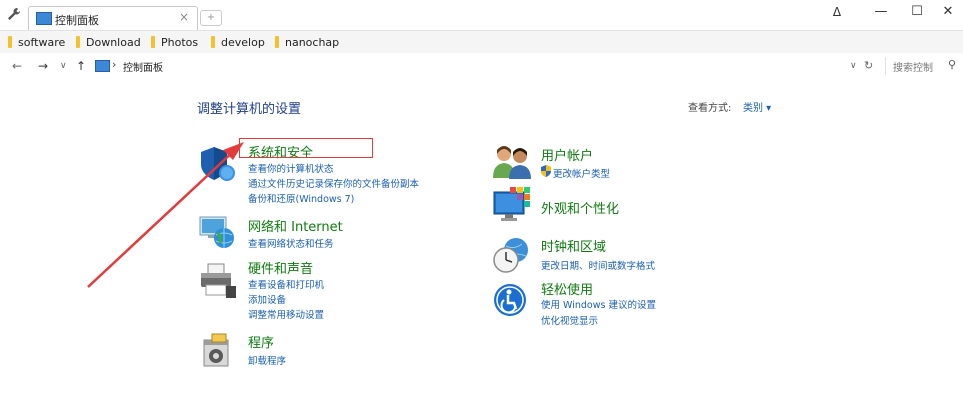 This screenshot has width=963, height=396. What do you see at coordinates (580, 207) in the screenshot?
I see `category-appearance: 外观和个性化` at bounding box center [580, 207].